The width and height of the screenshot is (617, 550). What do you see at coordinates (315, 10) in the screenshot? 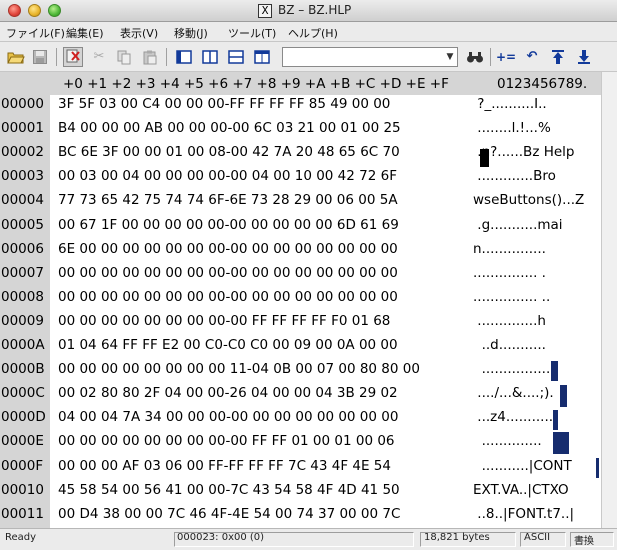
I see `window-title: BZ – BZ.HLP` at bounding box center [315, 10].